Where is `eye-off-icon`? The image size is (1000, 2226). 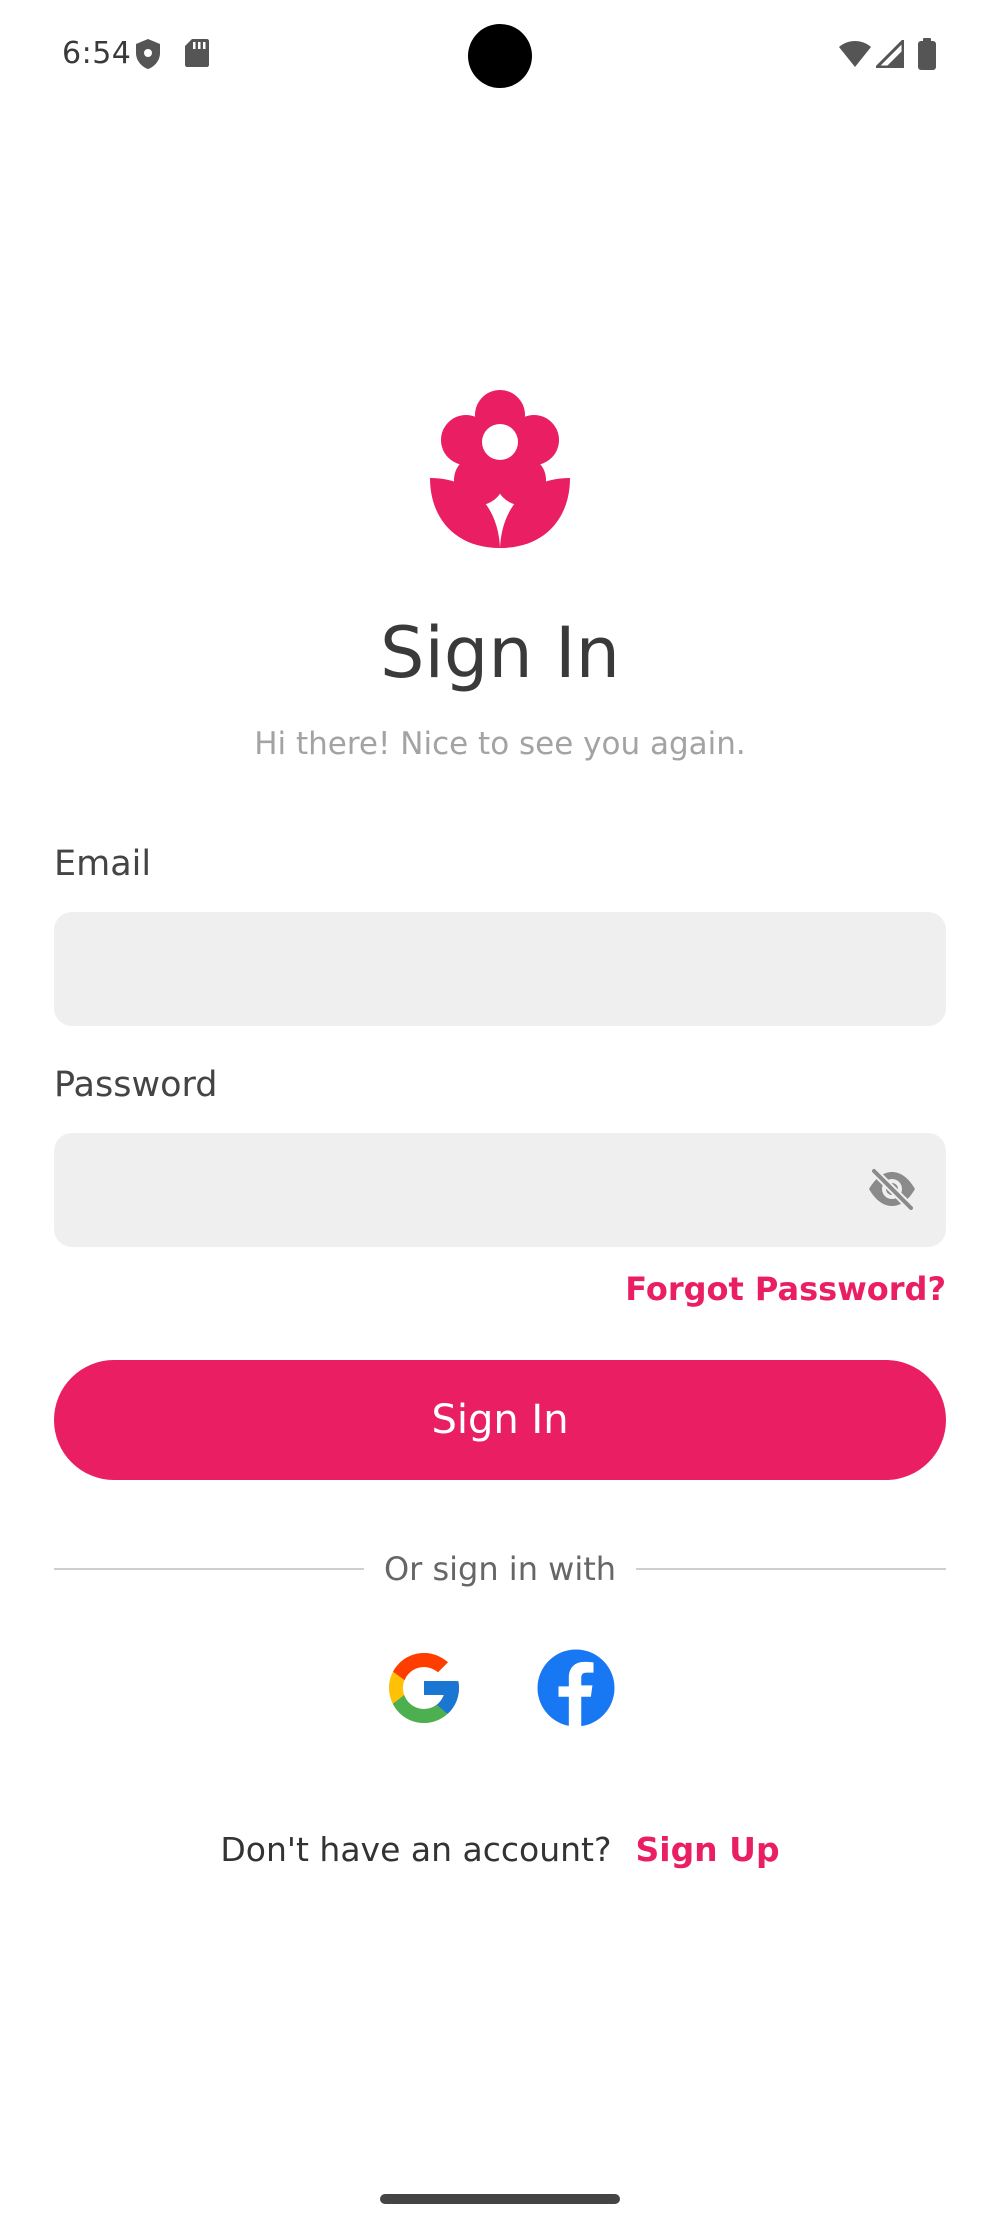
eye-off-icon is located at coordinates (892, 1189).